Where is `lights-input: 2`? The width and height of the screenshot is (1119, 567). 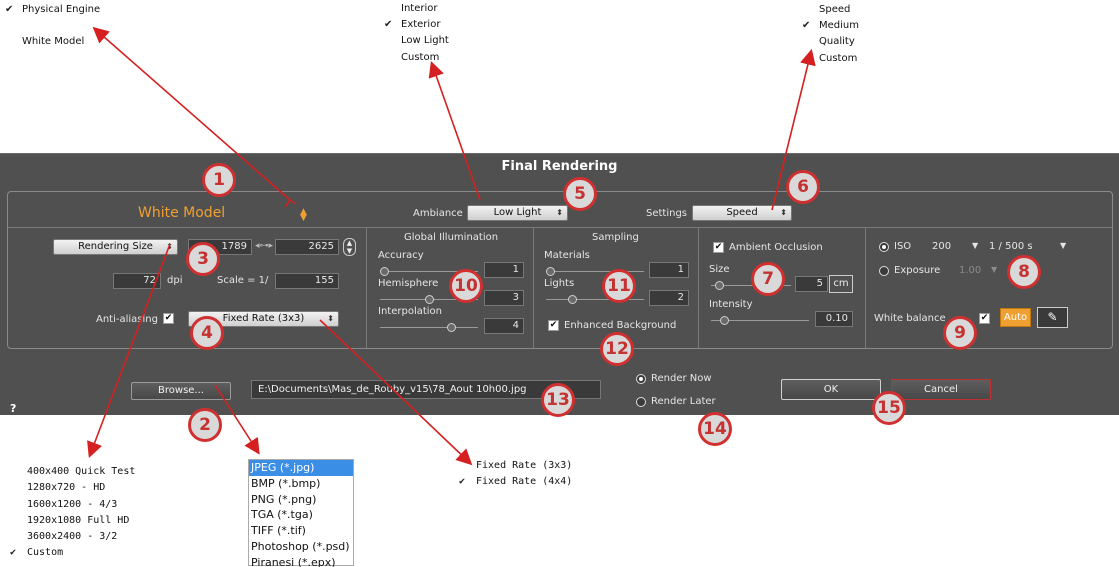 lights-input: 2 is located at coordinates (669, 298).